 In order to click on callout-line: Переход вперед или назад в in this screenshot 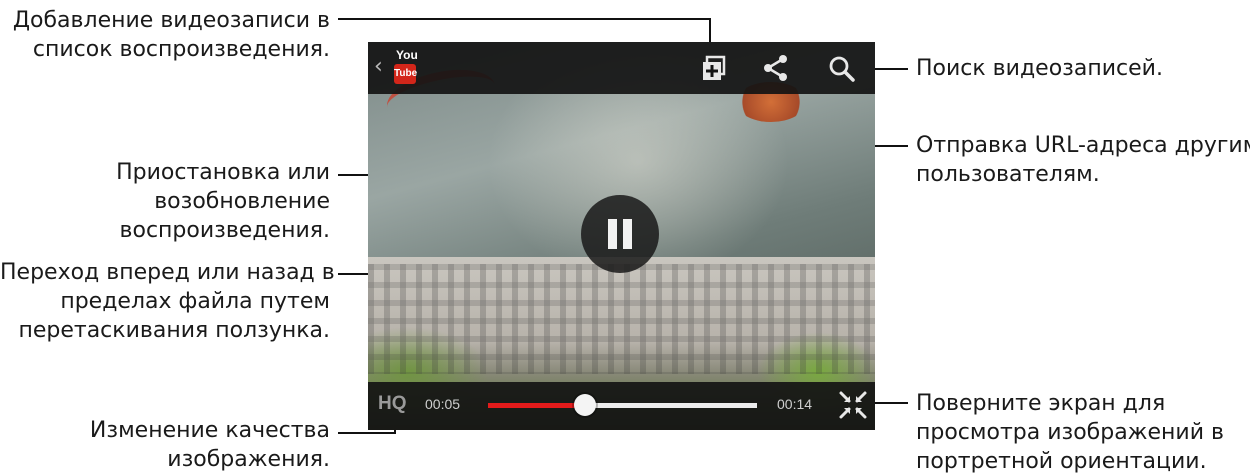, I will do `click(167, 272)`.